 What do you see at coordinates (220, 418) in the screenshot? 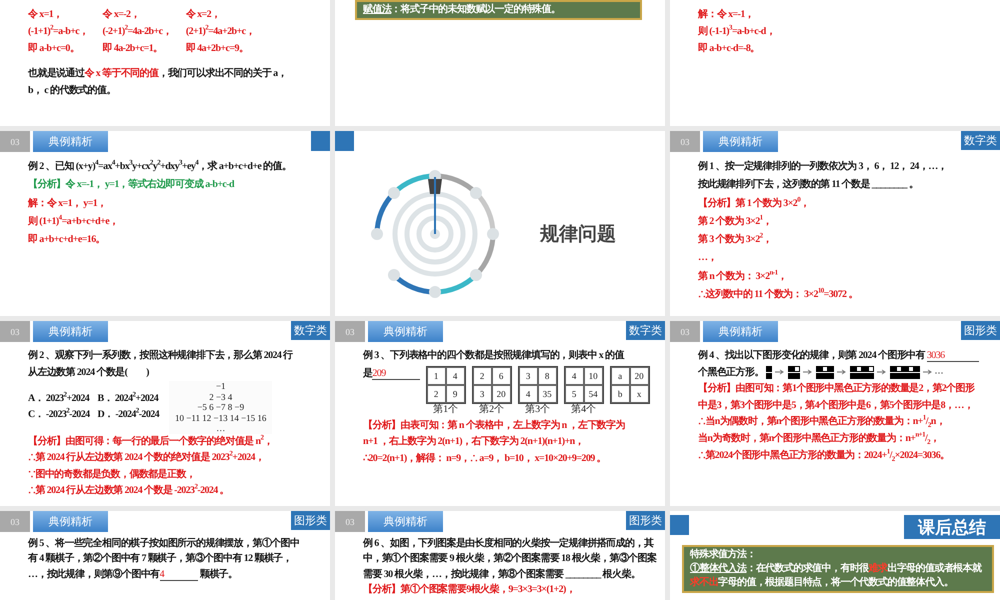
I see `number-row: 10 −11 12 −13 14 −15 16` at bounding box center [220, 418].